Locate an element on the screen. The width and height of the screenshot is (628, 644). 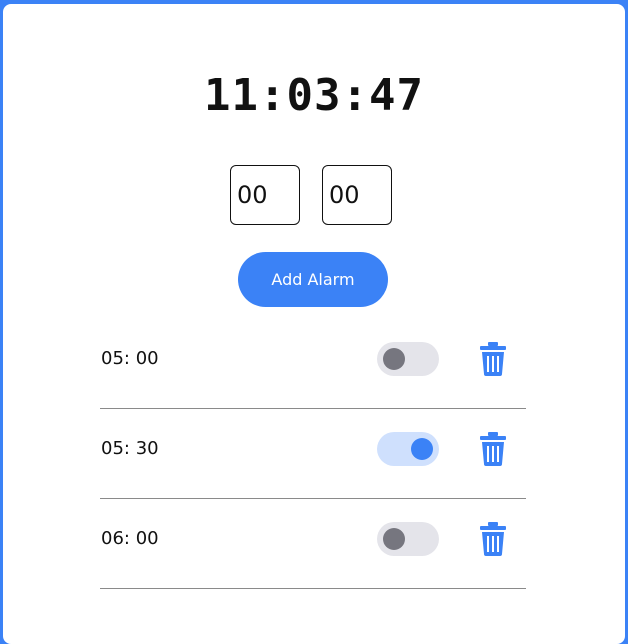
hours-input is located at coordinates (265, 195).